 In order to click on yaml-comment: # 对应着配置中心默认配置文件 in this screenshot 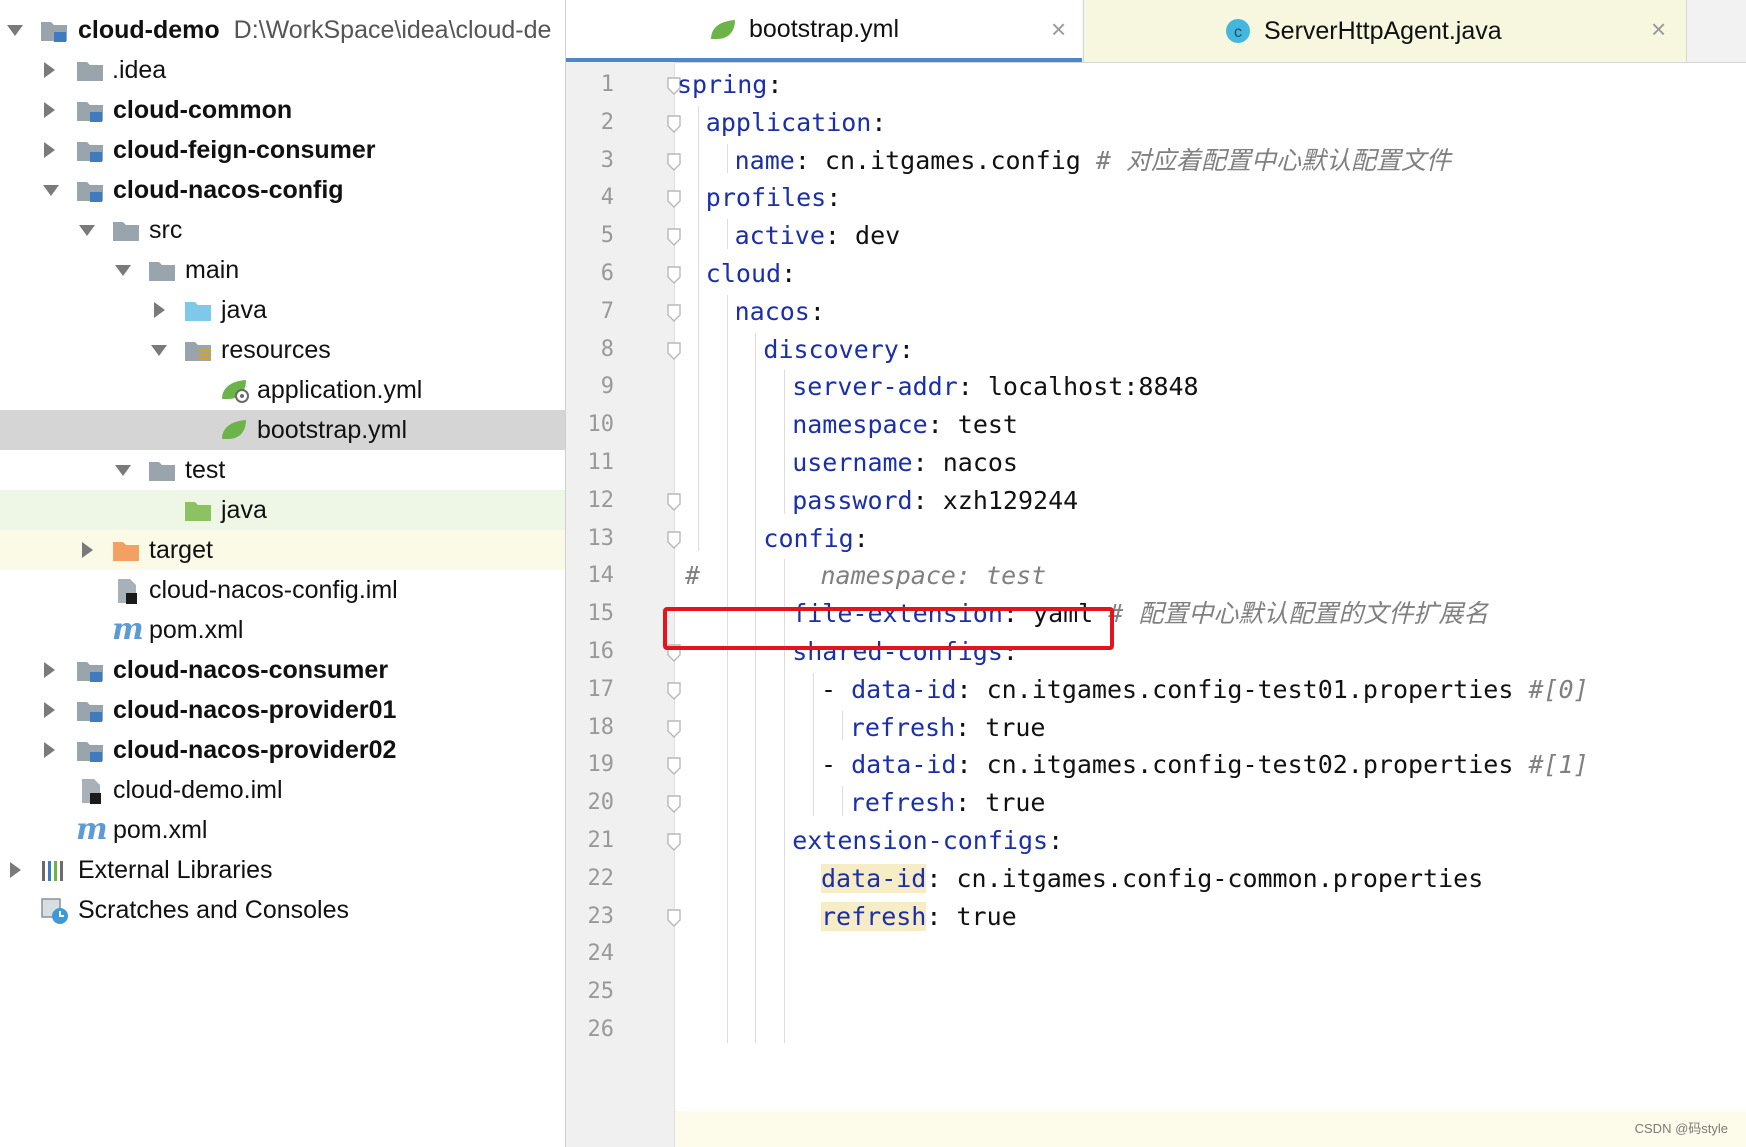, I will do `click(1273, 160)`.